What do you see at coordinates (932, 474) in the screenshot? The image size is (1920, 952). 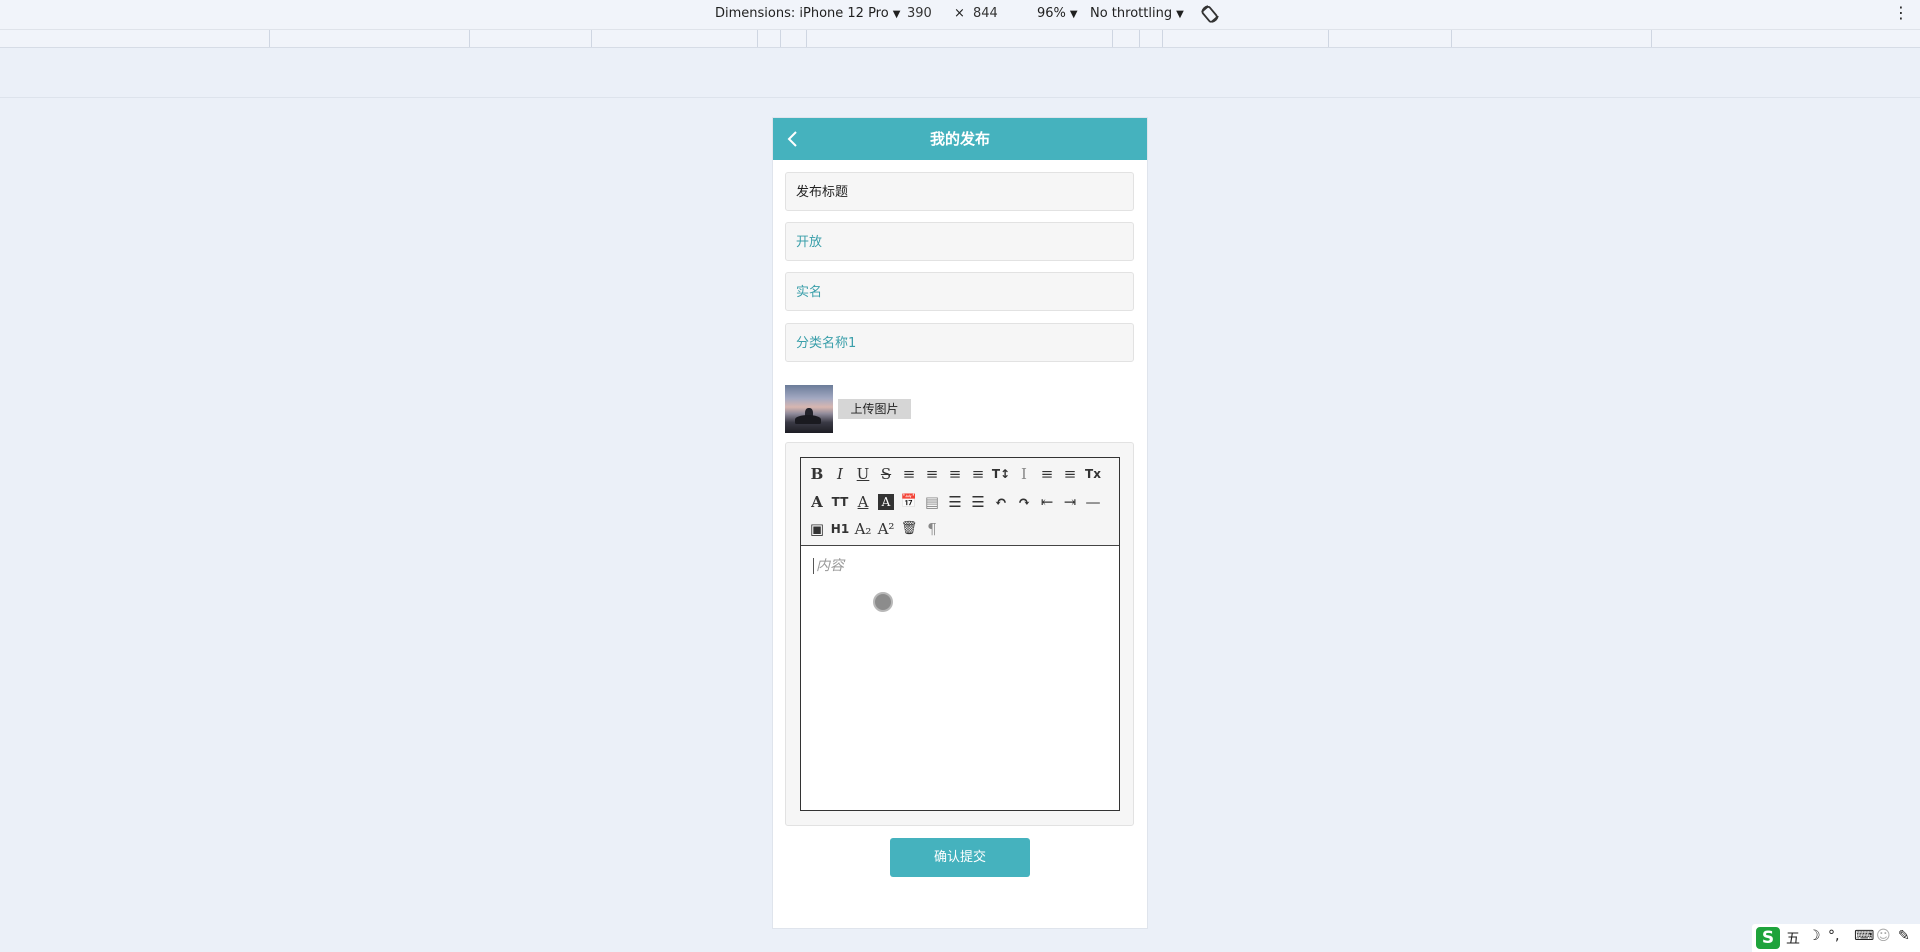 I see `align-center-icon: ≡` at bounding box center [932, 474].